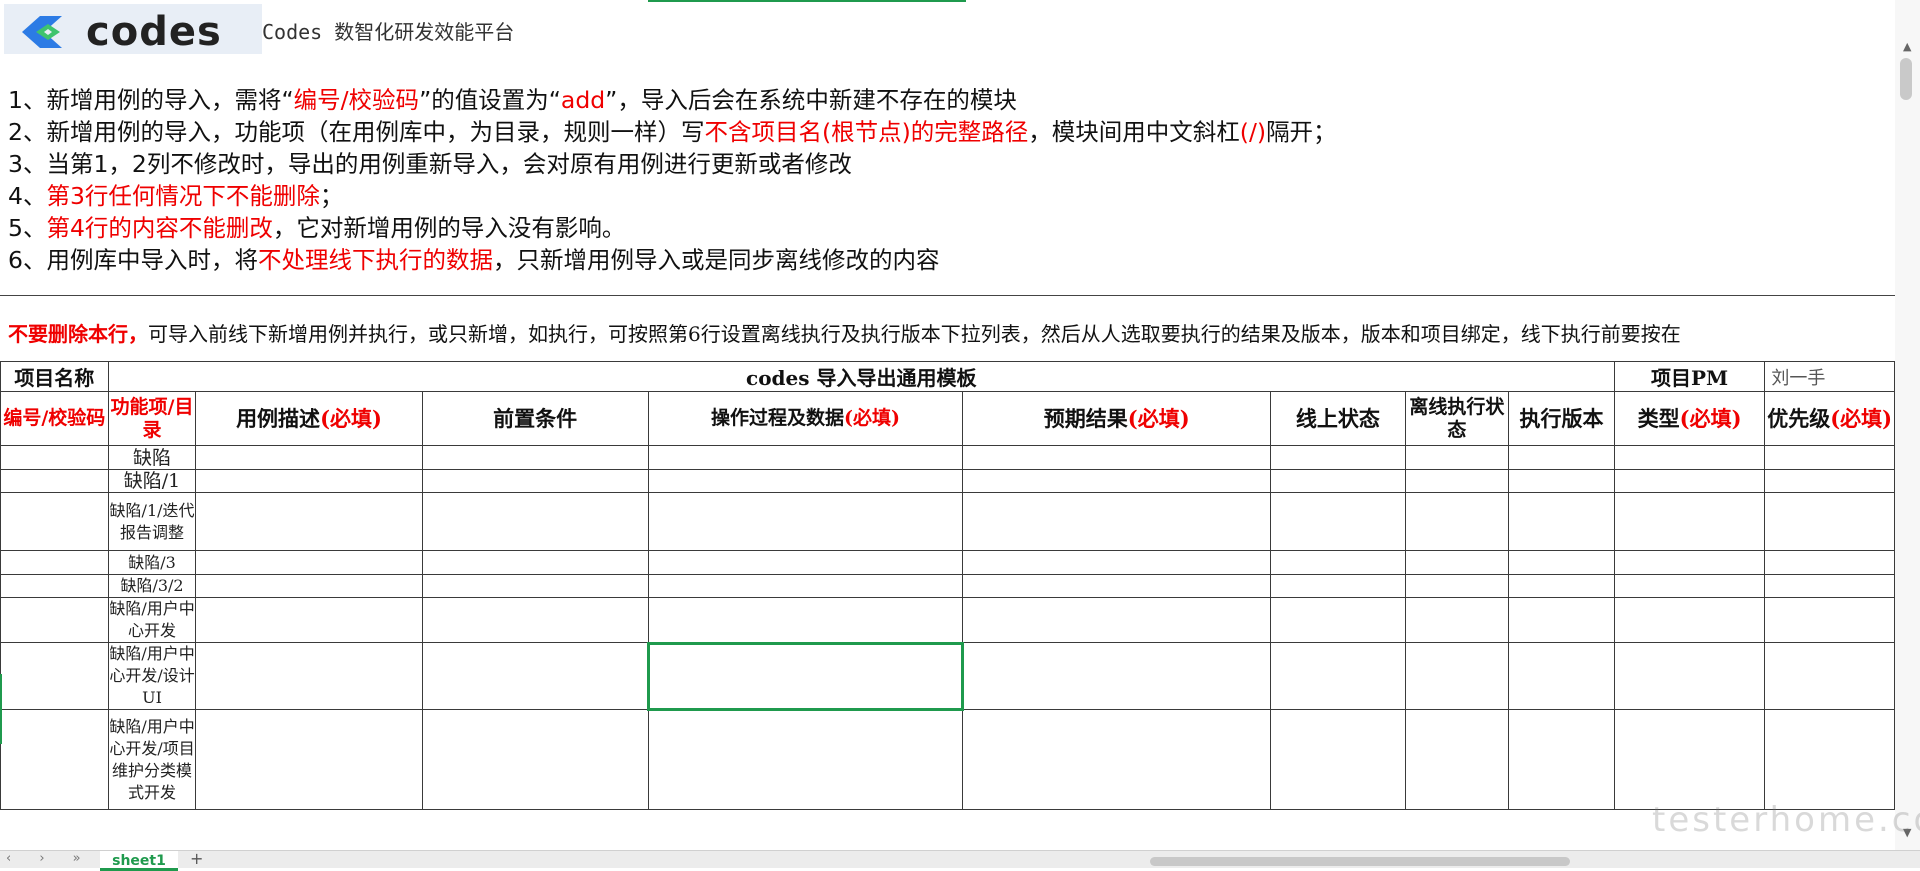 This screenshot has width=1920, height=871. I want to click on function-path-cell: 缺陷/用户中心开发/项目维护分类模式开发, so click(152, 759).